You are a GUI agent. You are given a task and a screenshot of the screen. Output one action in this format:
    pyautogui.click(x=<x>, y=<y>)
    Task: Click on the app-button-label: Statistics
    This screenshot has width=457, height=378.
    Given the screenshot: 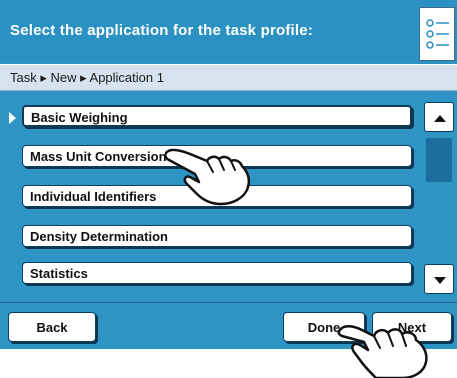 What is the action you would take?
    pyautogui.click(x=59, y=273)
    